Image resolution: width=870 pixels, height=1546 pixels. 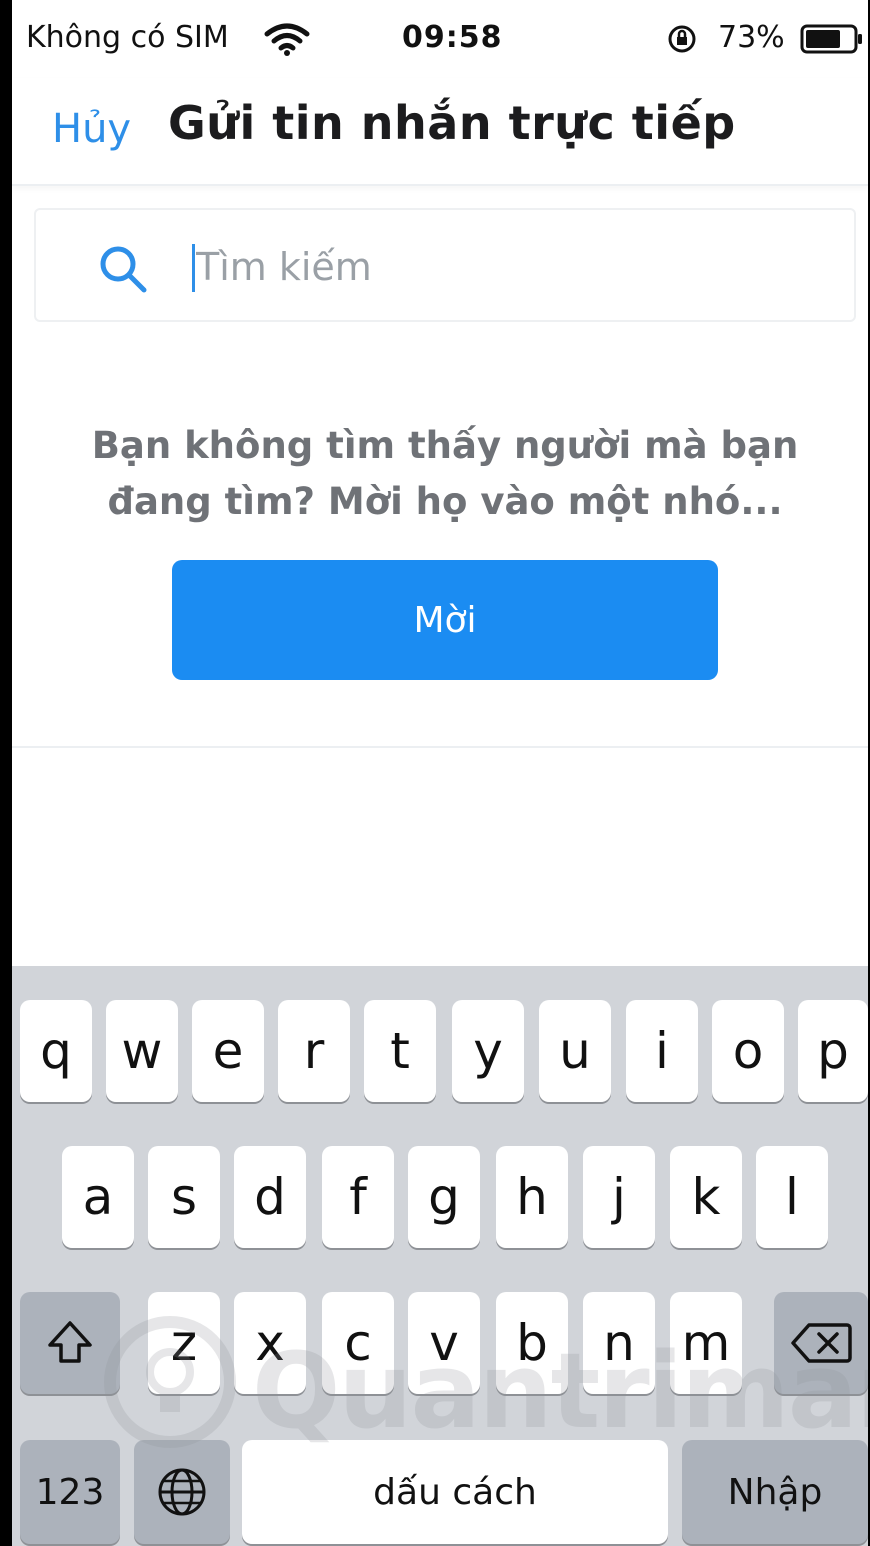 What do you see at coordinates (287, 39) in the screenshot?
I see `wifi-icon` at bounding box center [287, 39].